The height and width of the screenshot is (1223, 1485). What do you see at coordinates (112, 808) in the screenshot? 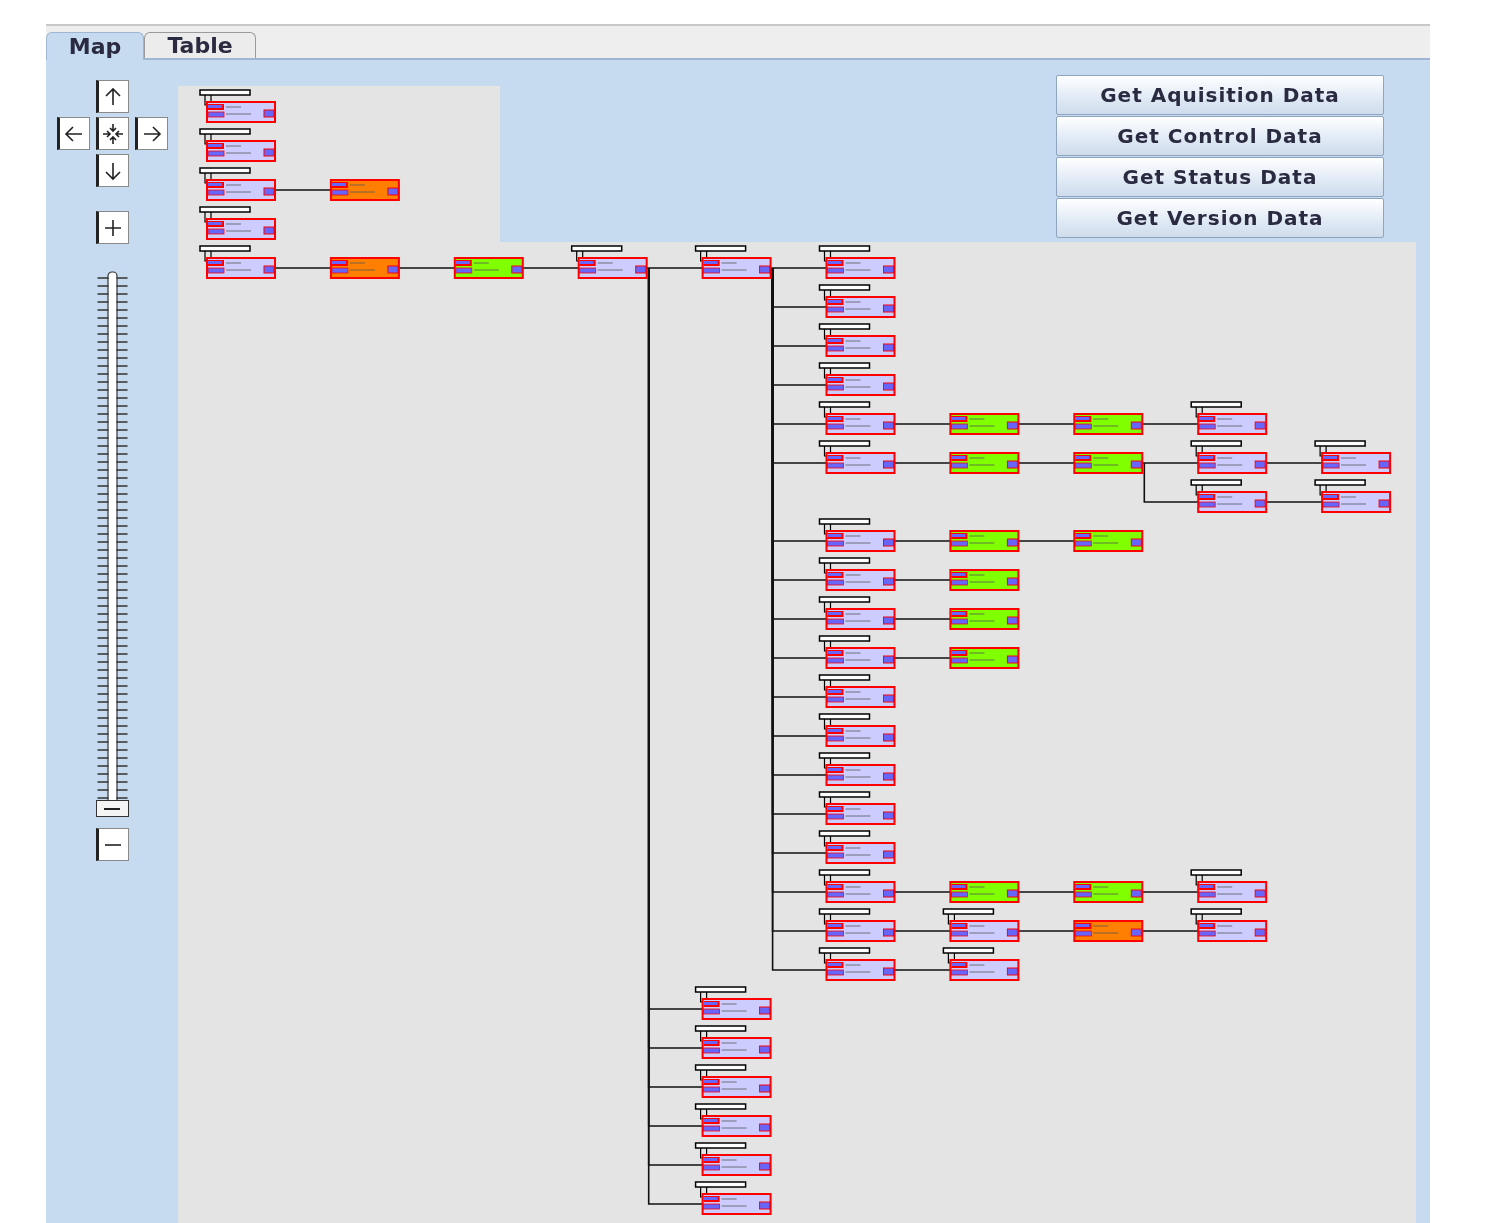
I see `slider-thumb` at bounding box center [112, 808].